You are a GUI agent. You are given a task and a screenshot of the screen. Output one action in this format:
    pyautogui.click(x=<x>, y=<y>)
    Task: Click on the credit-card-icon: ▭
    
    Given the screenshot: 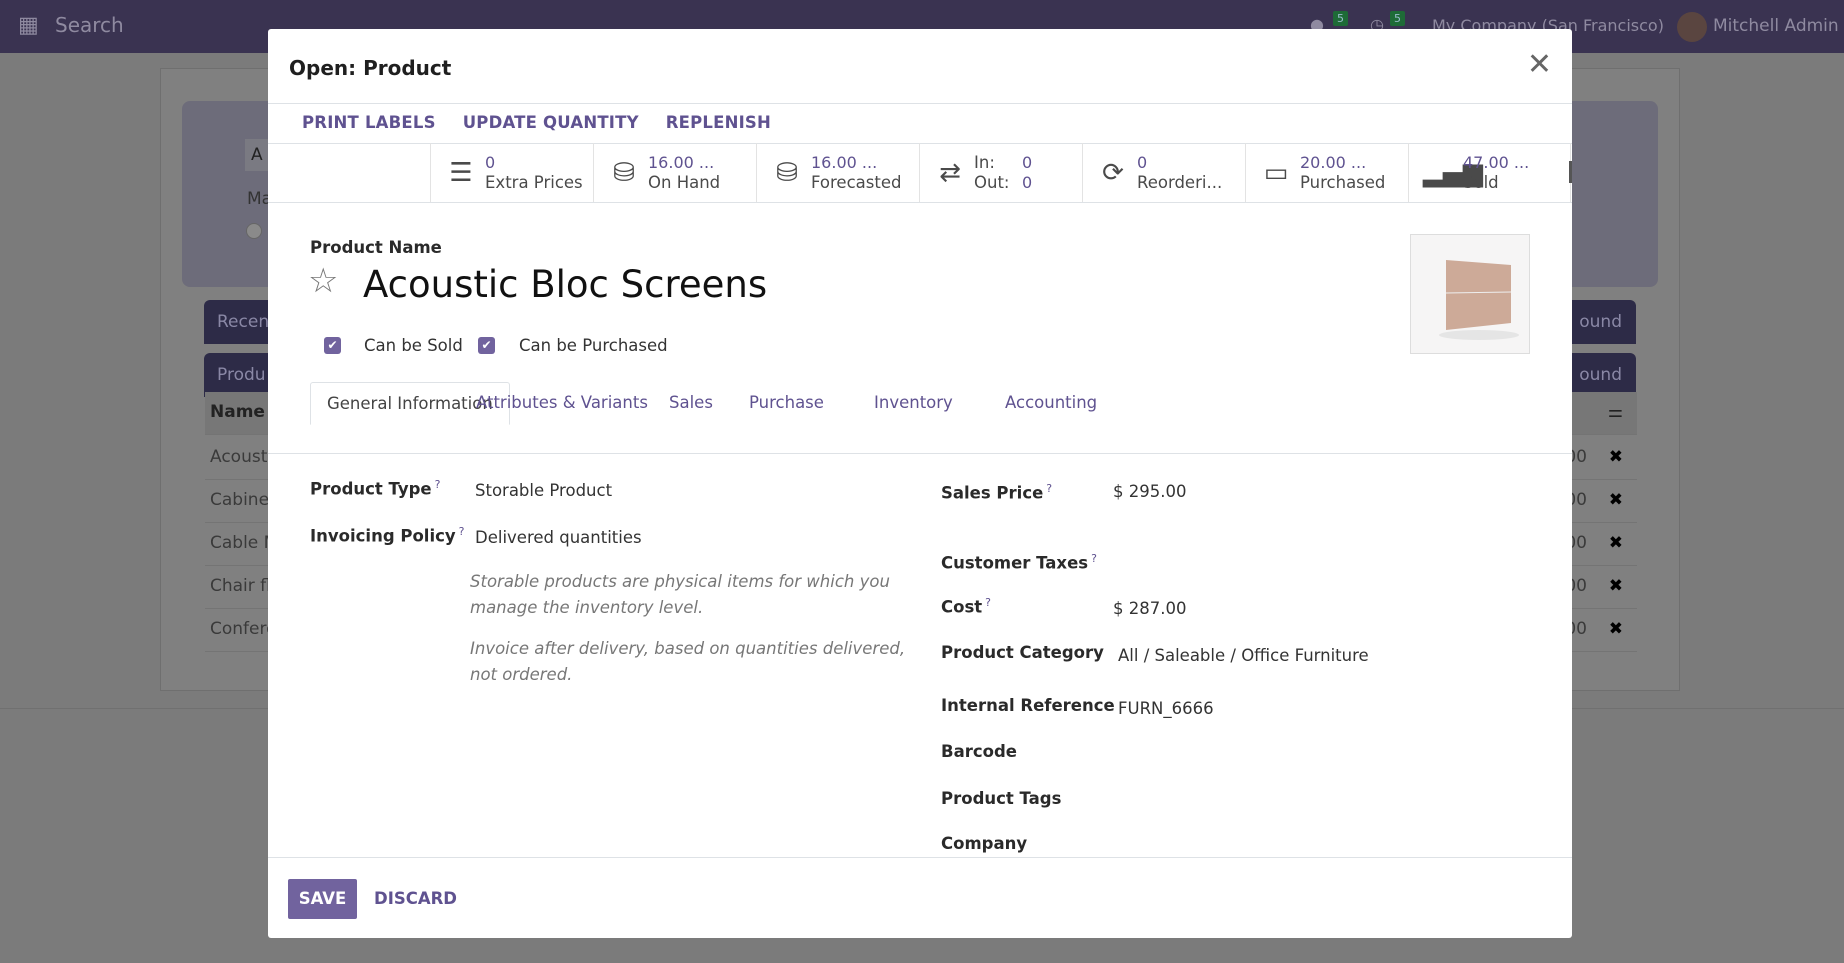 What is the action you would take?
    pyautogui.click(x=1276, y=172)
    